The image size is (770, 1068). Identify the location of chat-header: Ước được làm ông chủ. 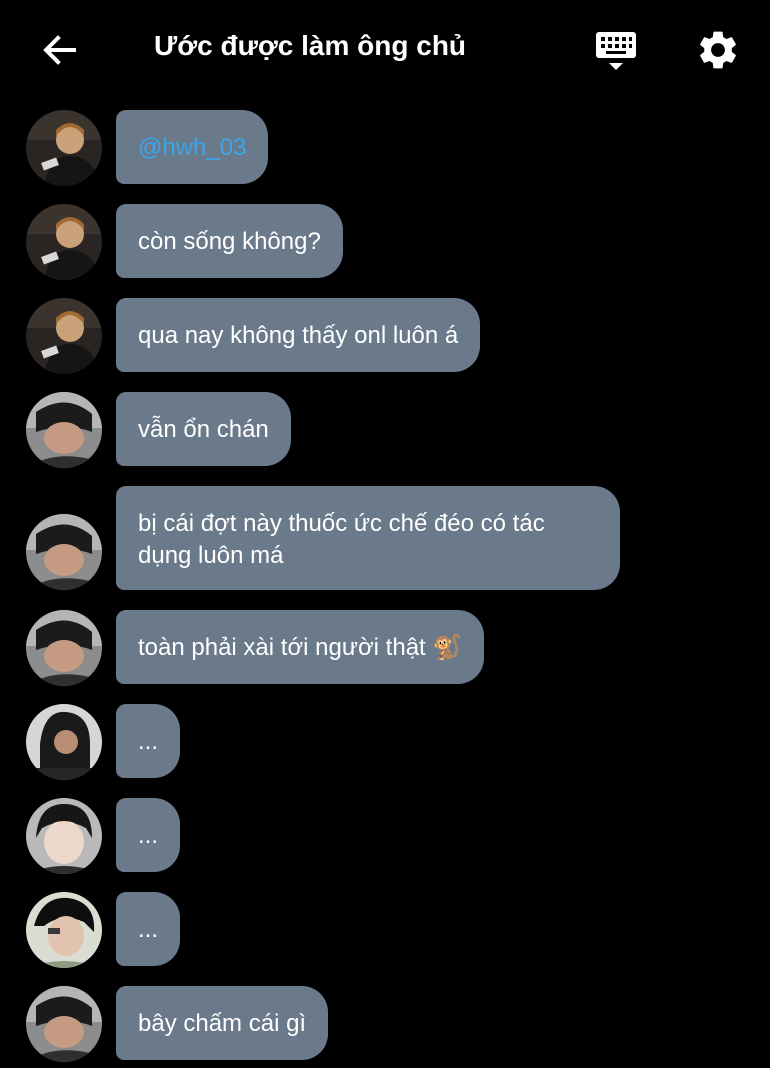
(385, 48).